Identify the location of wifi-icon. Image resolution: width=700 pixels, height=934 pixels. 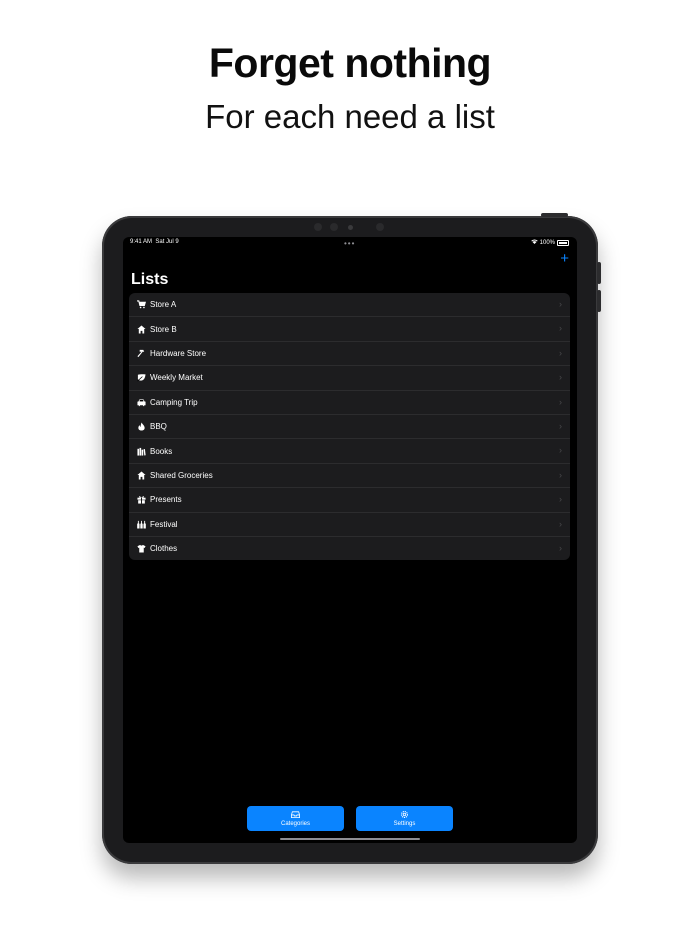
(534, 242).